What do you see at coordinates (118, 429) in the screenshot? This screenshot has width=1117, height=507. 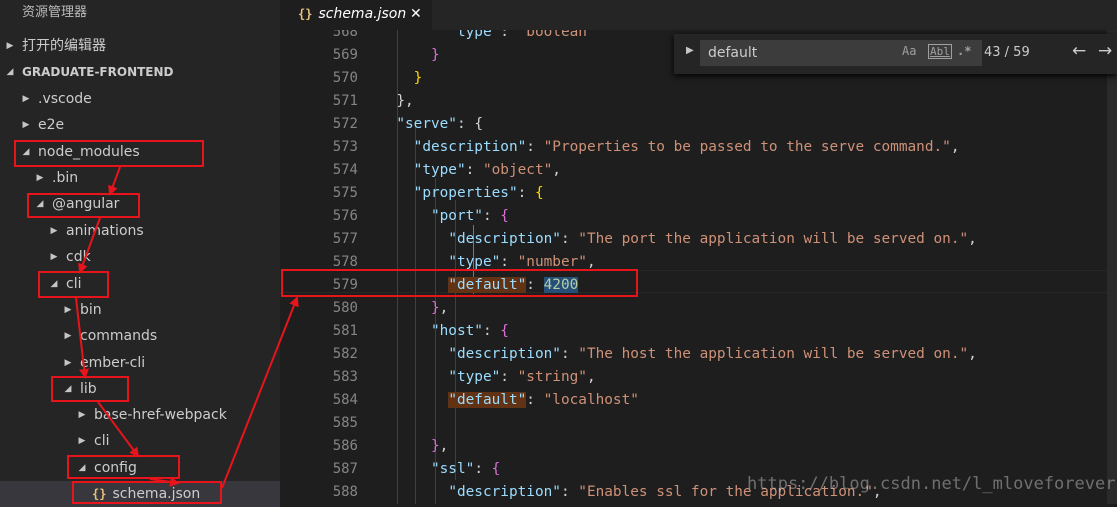 I see `arrow-lib-to-config` at bounding box center [118, 429].